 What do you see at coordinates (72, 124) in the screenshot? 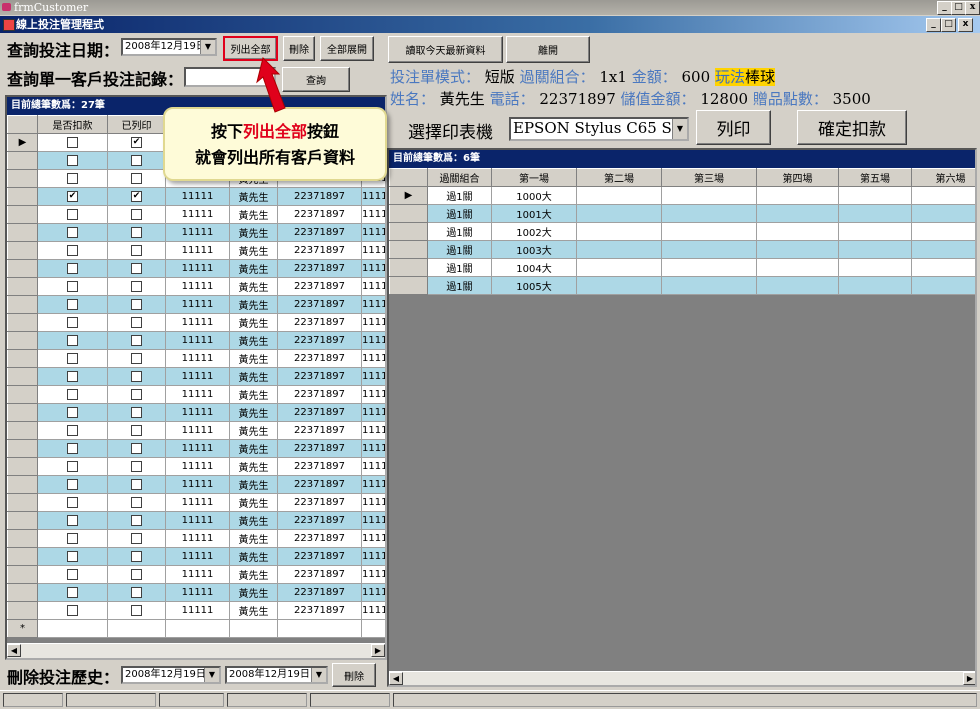
I see `col-header-paid: 是否扣款` at bounding box center [72, 124].